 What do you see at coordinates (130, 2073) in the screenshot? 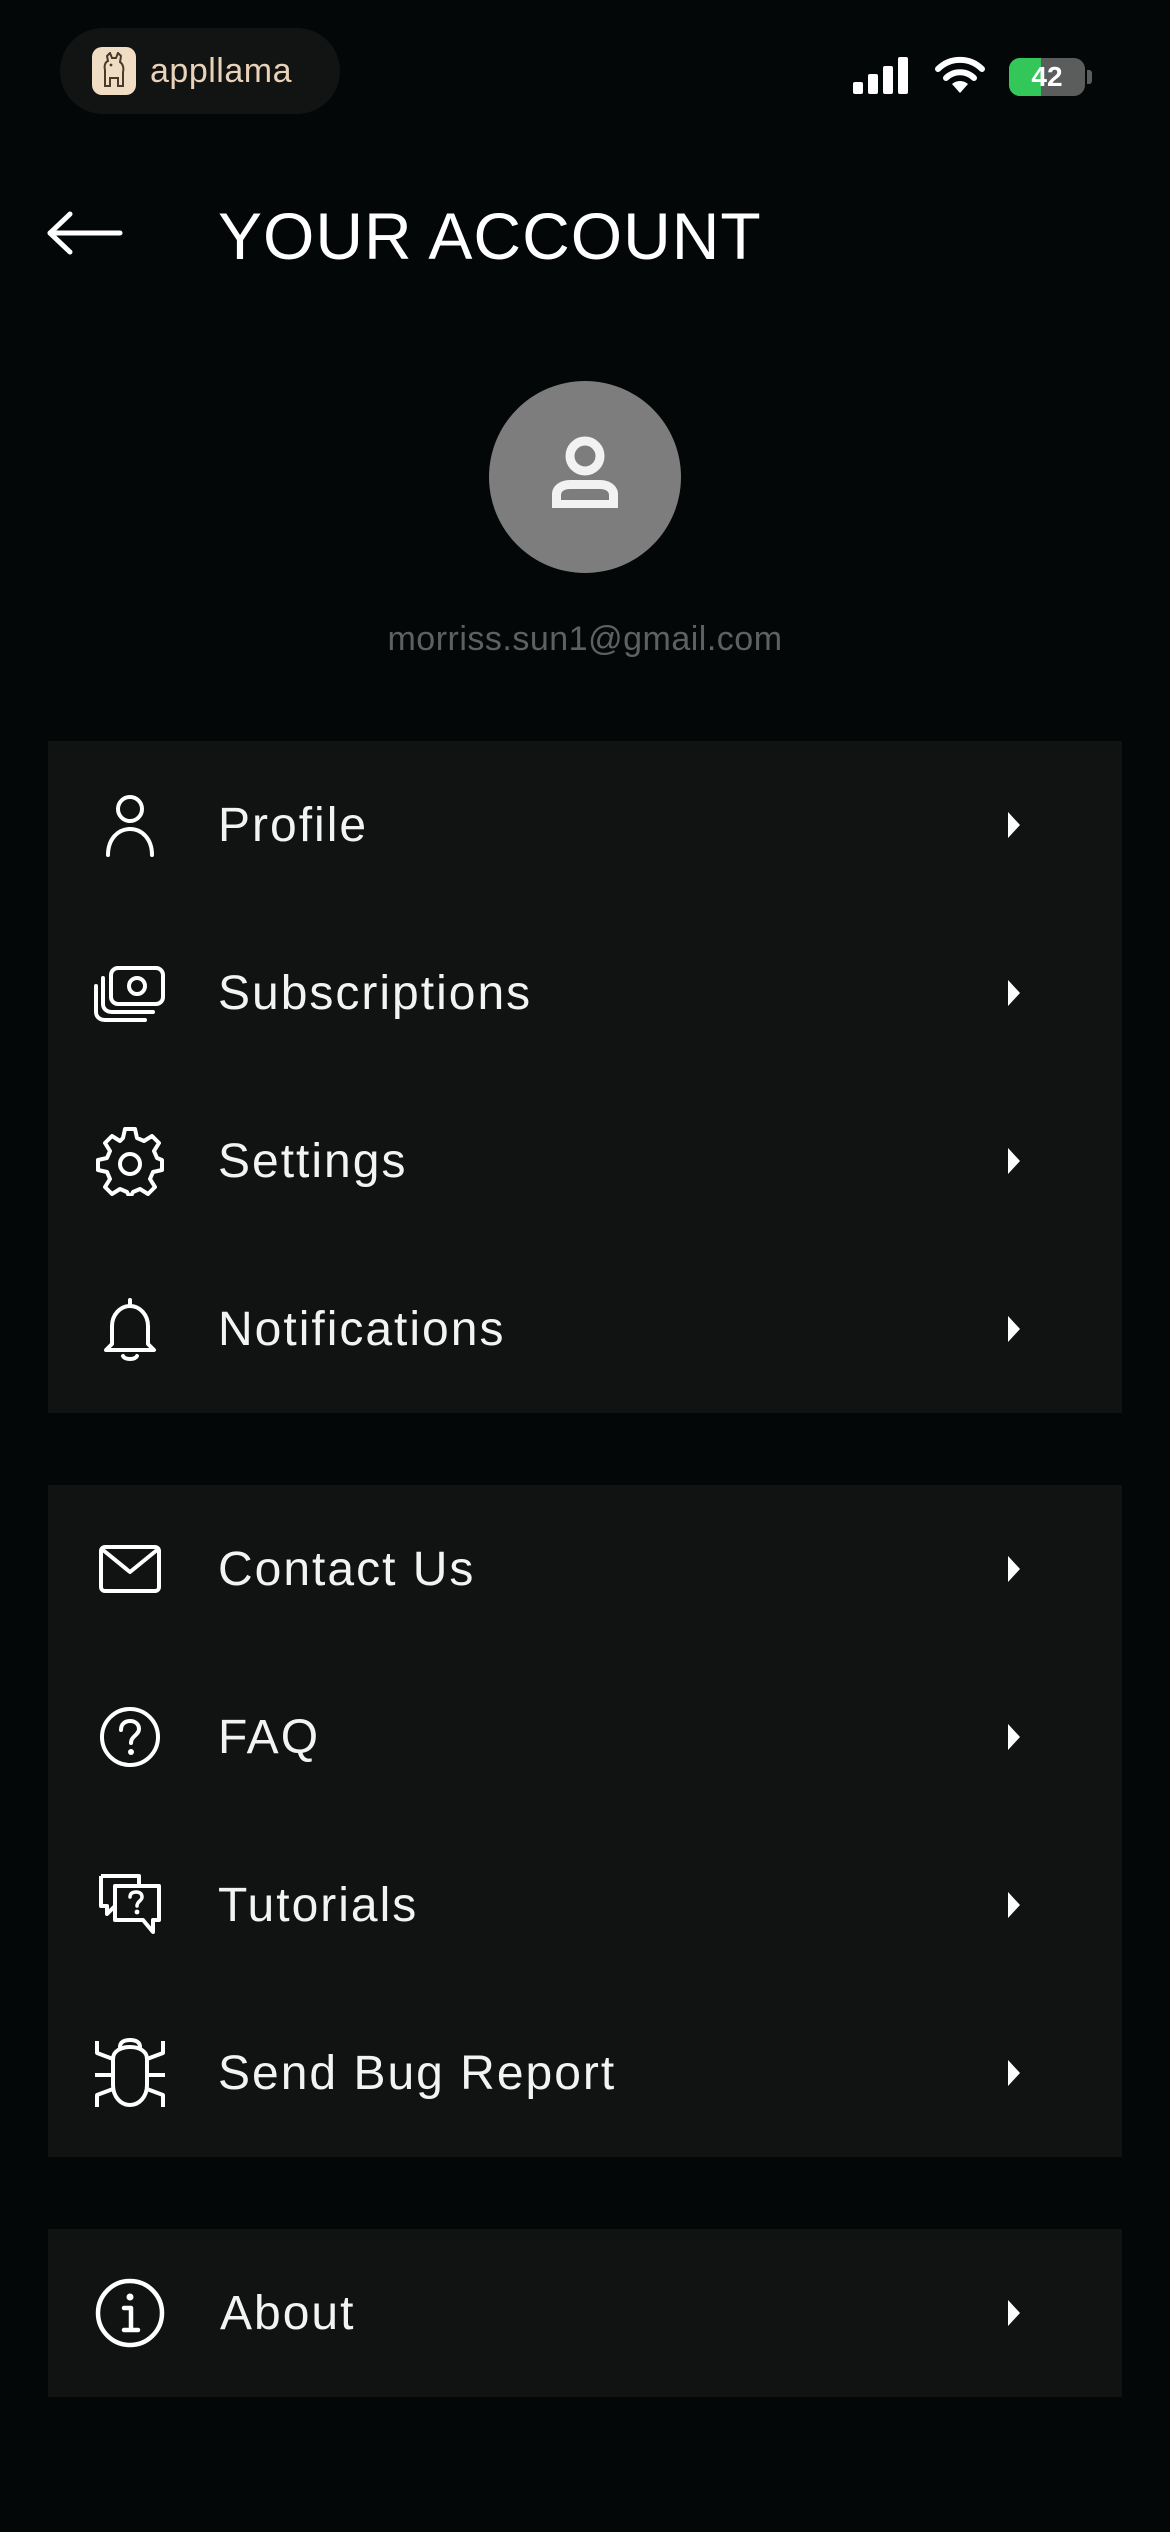
I see `bug-icon` at bounding box center [130, 2073].